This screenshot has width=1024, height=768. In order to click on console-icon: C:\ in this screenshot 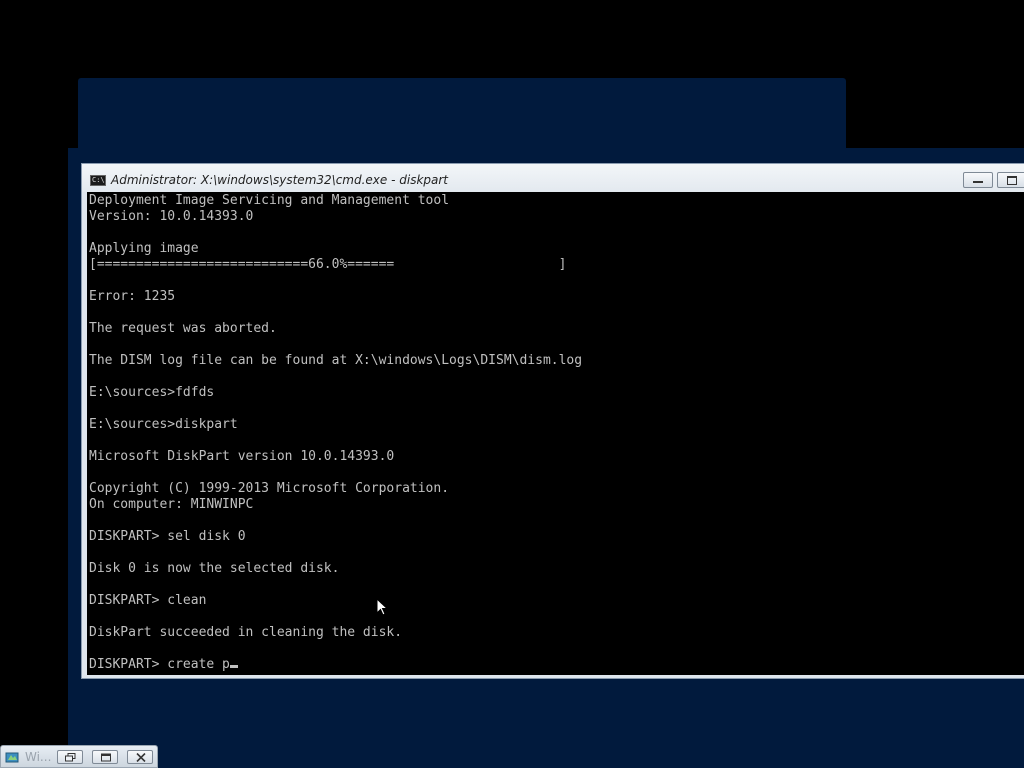, I will do `click(98, 180)`.